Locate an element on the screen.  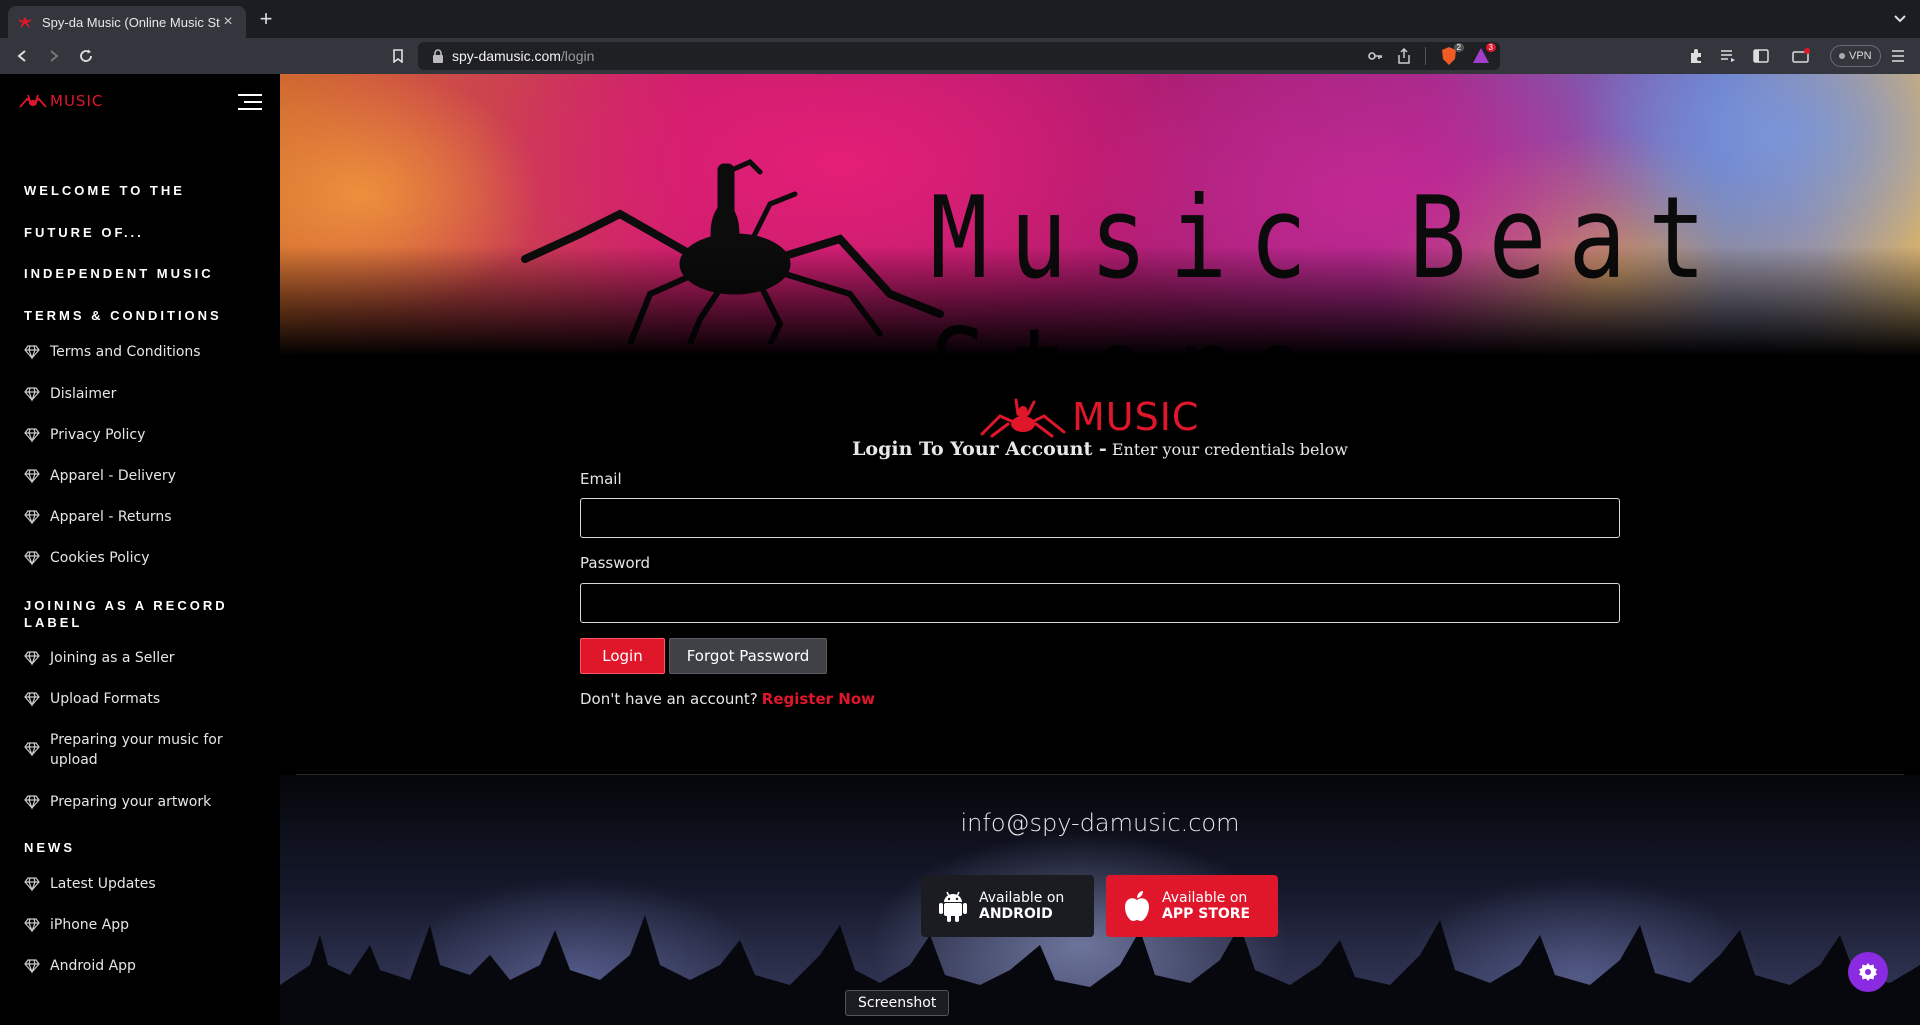
login-heading-title: Login To Your Account - is located at coordinates (979, 449).